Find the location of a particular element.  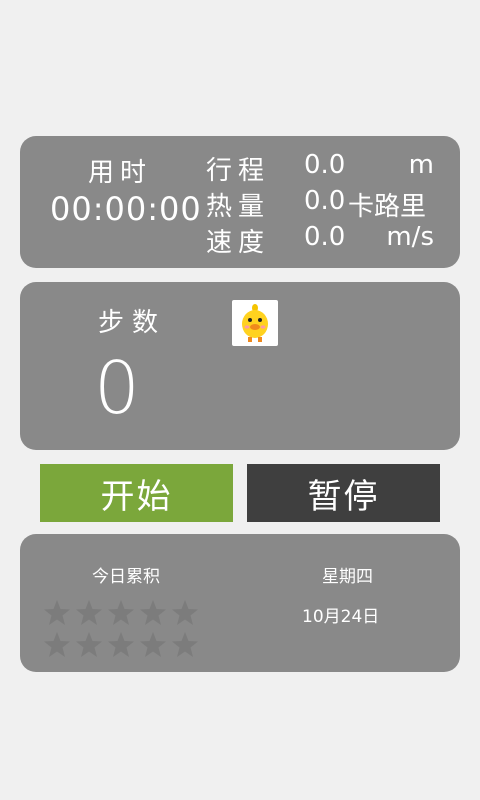

steps-count: 0 is located at coordinates (117, 388).